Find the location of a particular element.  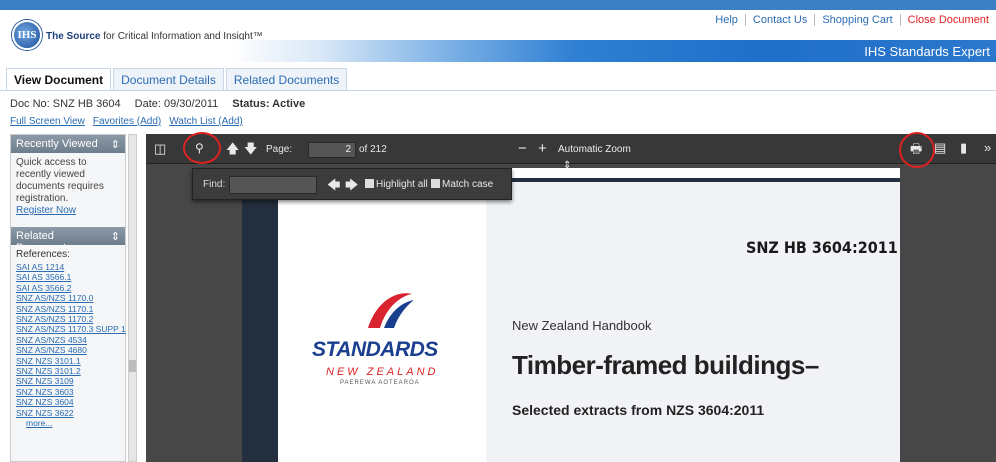

doc-number: Doc No: SNZ HB 3604 is located at coordinates (65, 104).